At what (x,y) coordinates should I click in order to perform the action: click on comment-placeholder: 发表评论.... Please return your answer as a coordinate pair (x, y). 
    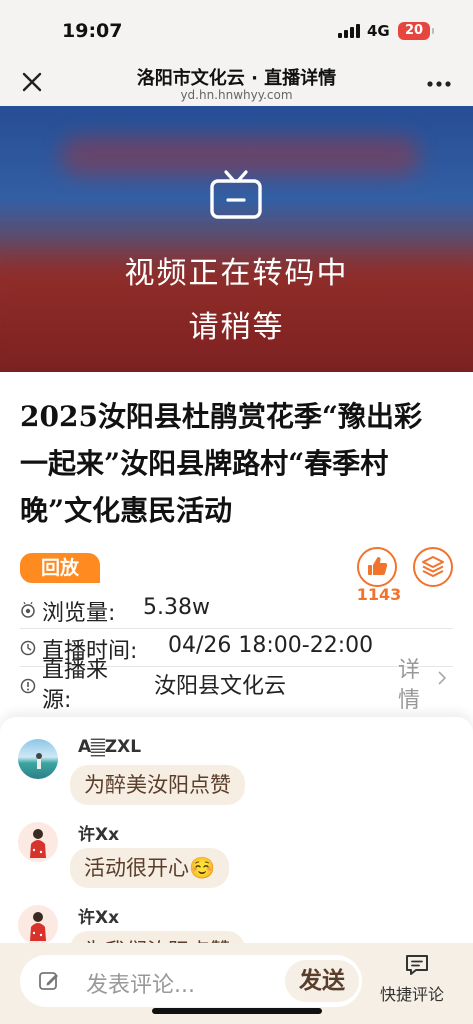
    Looking at the image, I should click on (140, 985).